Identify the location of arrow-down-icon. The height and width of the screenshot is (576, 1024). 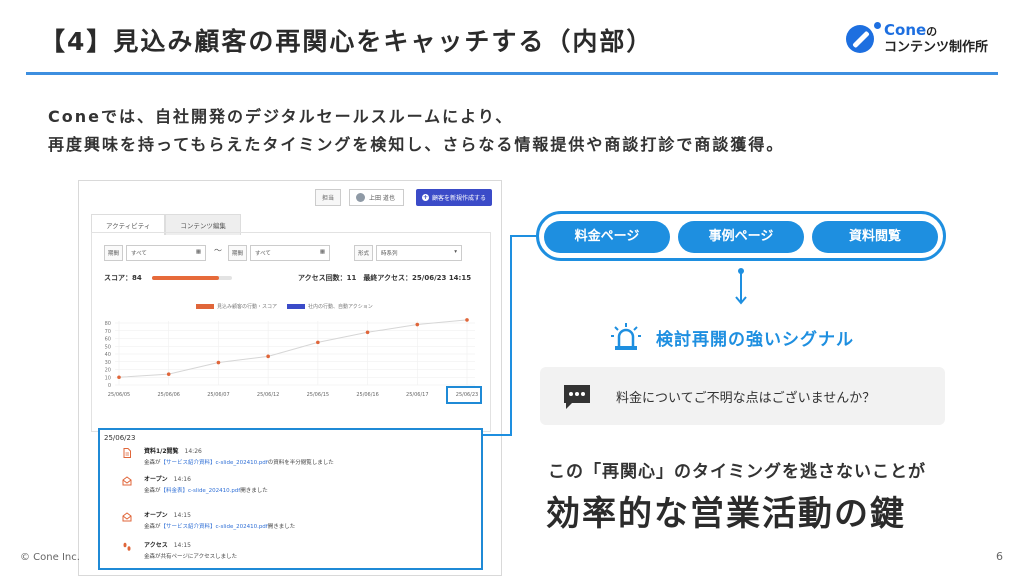
(741, 286).